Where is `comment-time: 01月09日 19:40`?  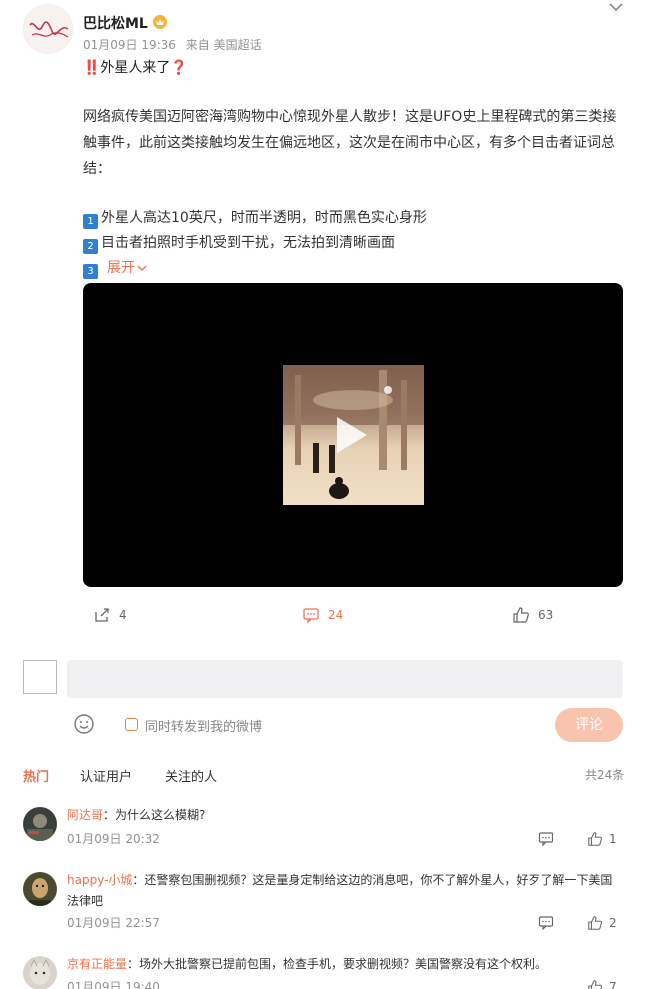 comment-time: 01月09日 19:40 is located at coordinates (113, 984).